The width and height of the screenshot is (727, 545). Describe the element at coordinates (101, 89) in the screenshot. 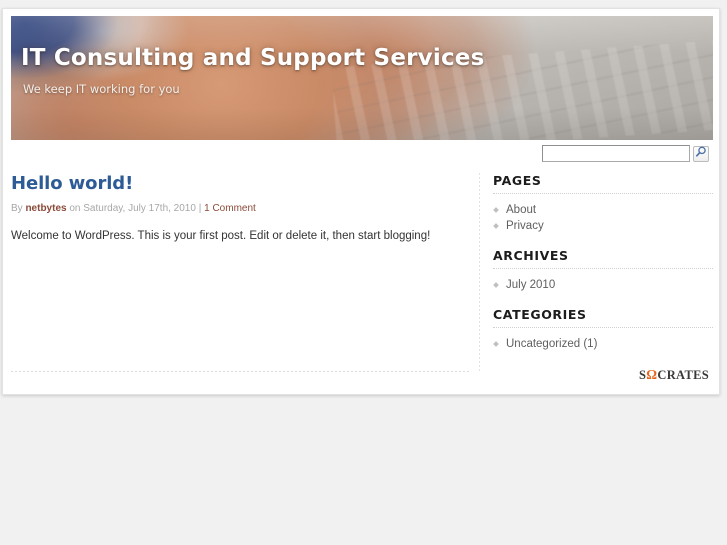

I see `site-tagline: We keep IT working for you` at that location.